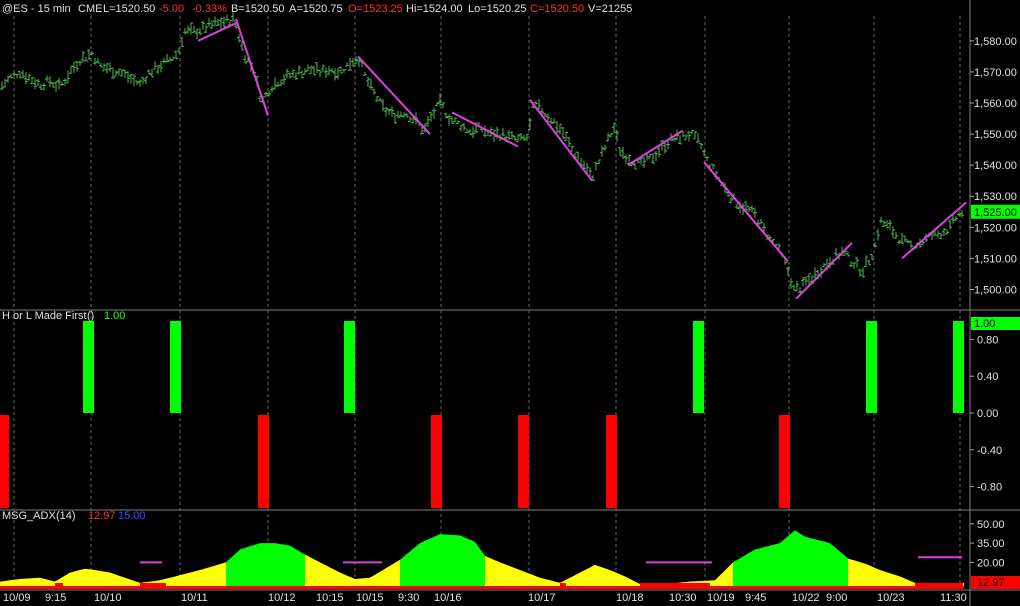 The width and height of the screenshot is (1020, 606). Describe the element at coordinates (36, 9) in the screenshot. I see `symbol-label: @ES - 15 min` at that location.